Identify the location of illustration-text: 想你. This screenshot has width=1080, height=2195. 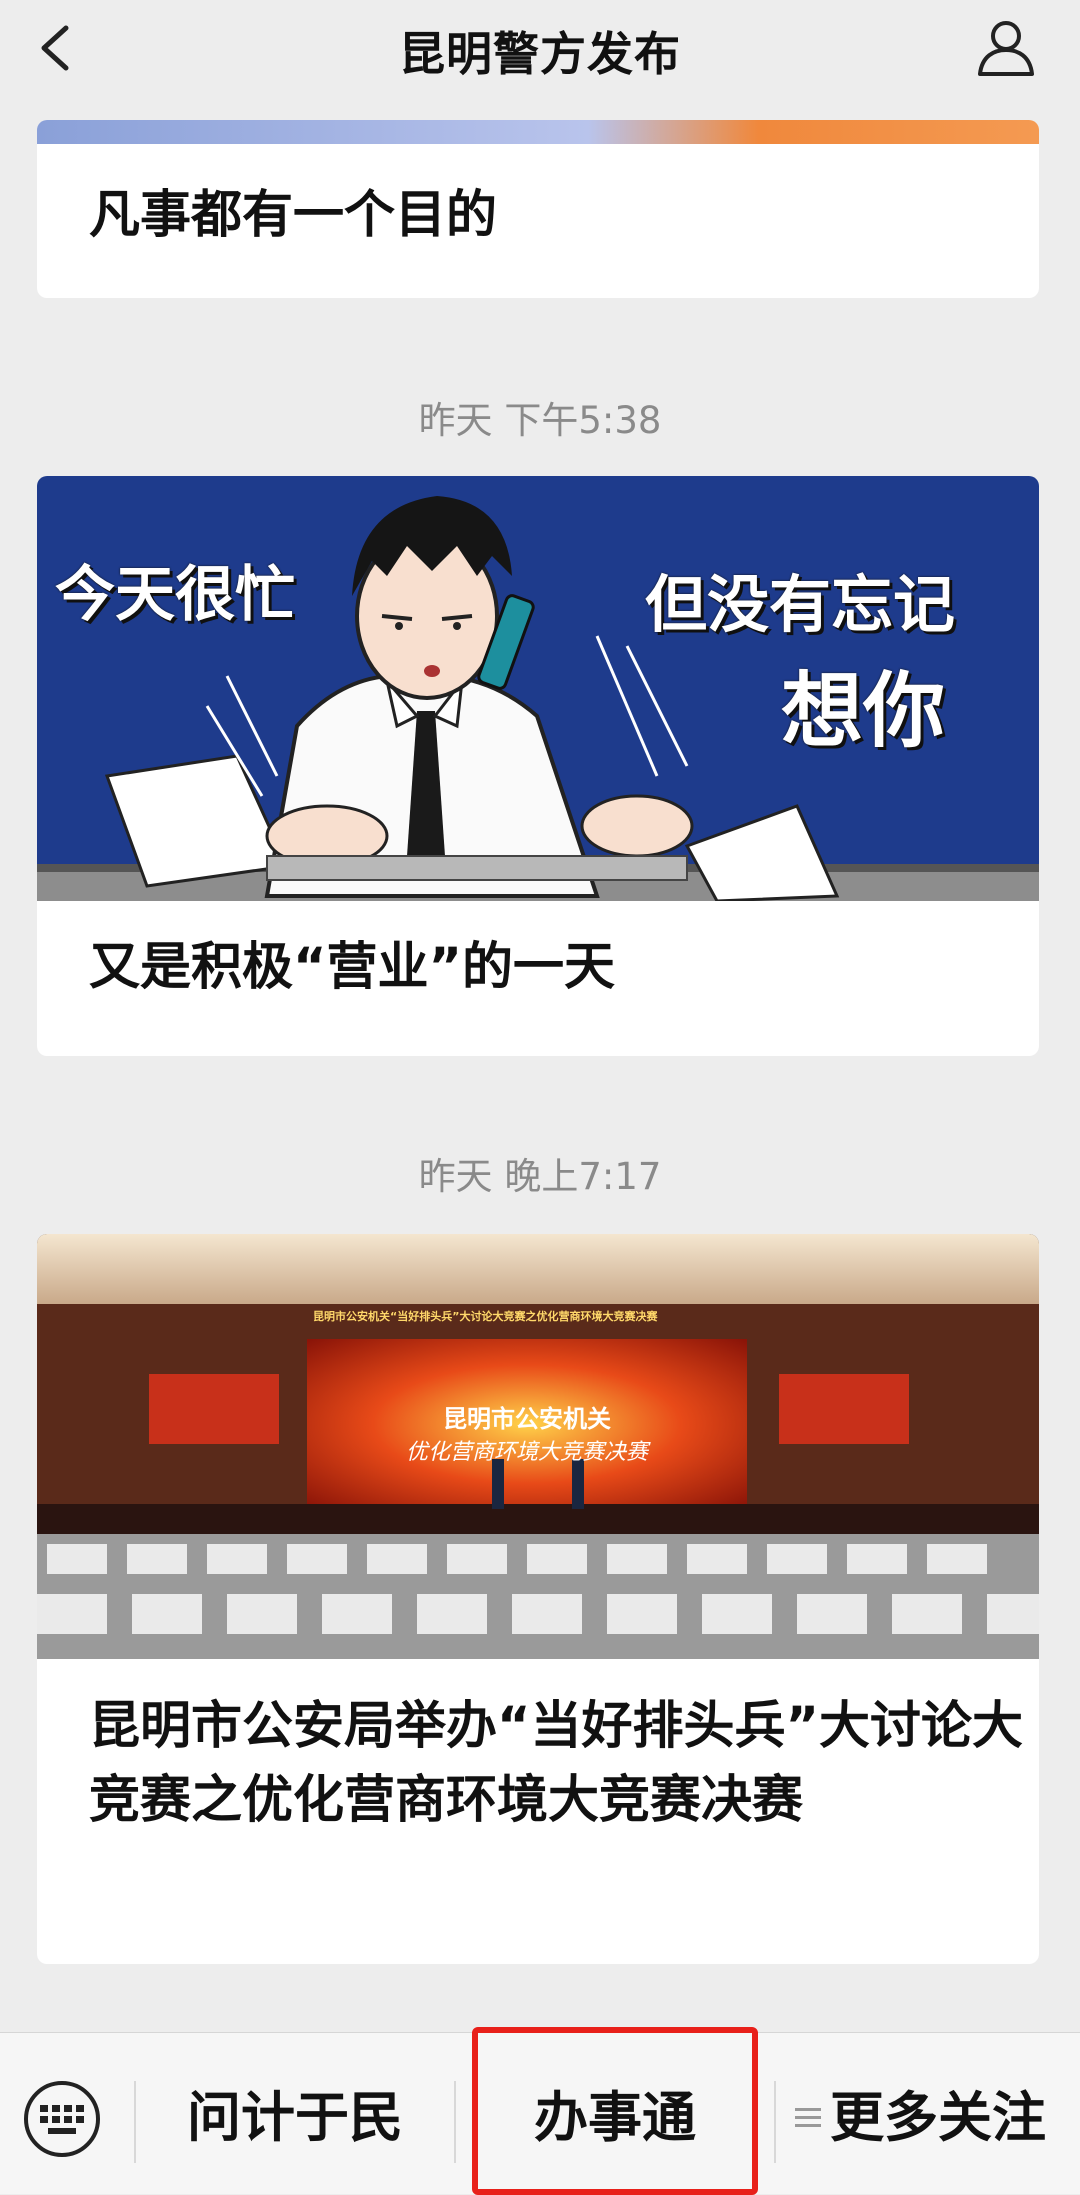
(863, 711).